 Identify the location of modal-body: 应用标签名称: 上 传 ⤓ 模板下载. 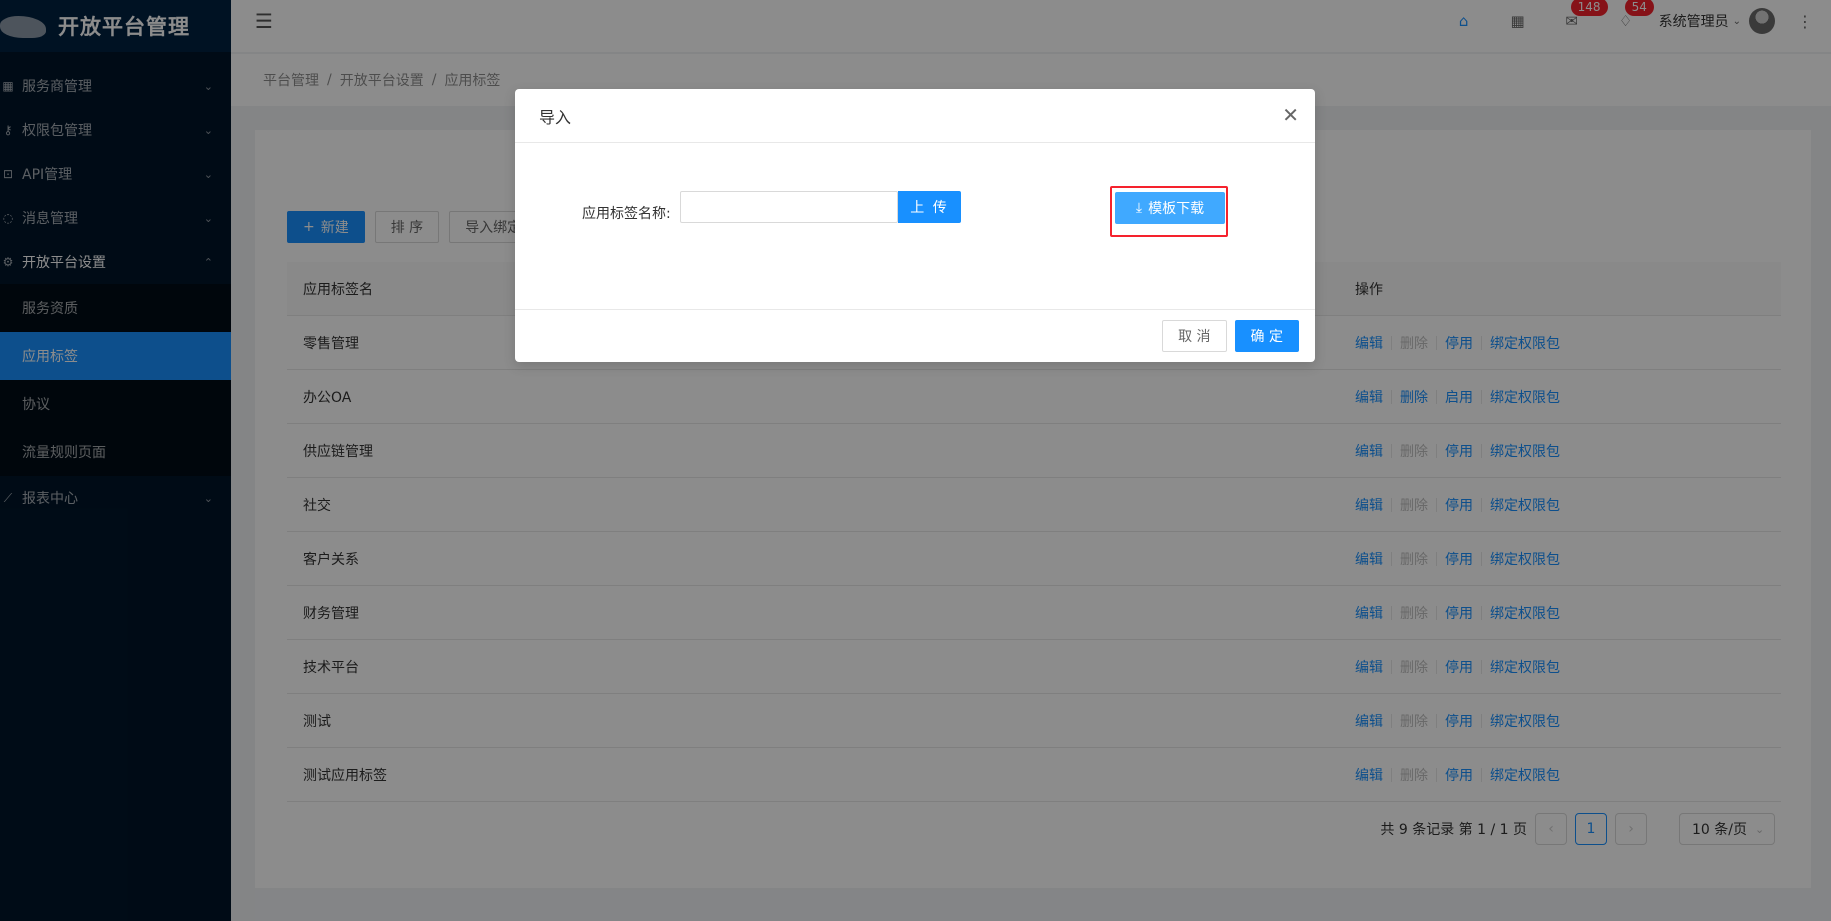
(915, 226).